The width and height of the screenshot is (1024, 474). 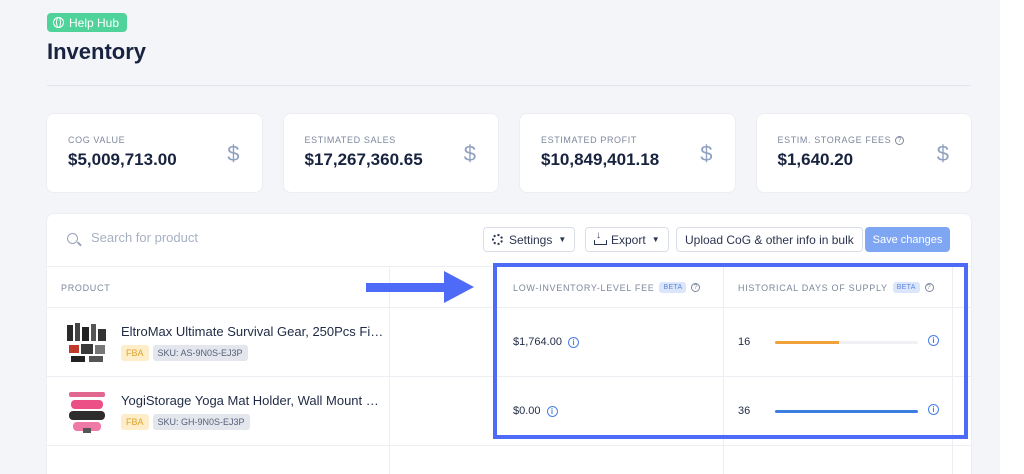 I want to click on column-header-product: PRODUCT, so click(x=85, y=287).